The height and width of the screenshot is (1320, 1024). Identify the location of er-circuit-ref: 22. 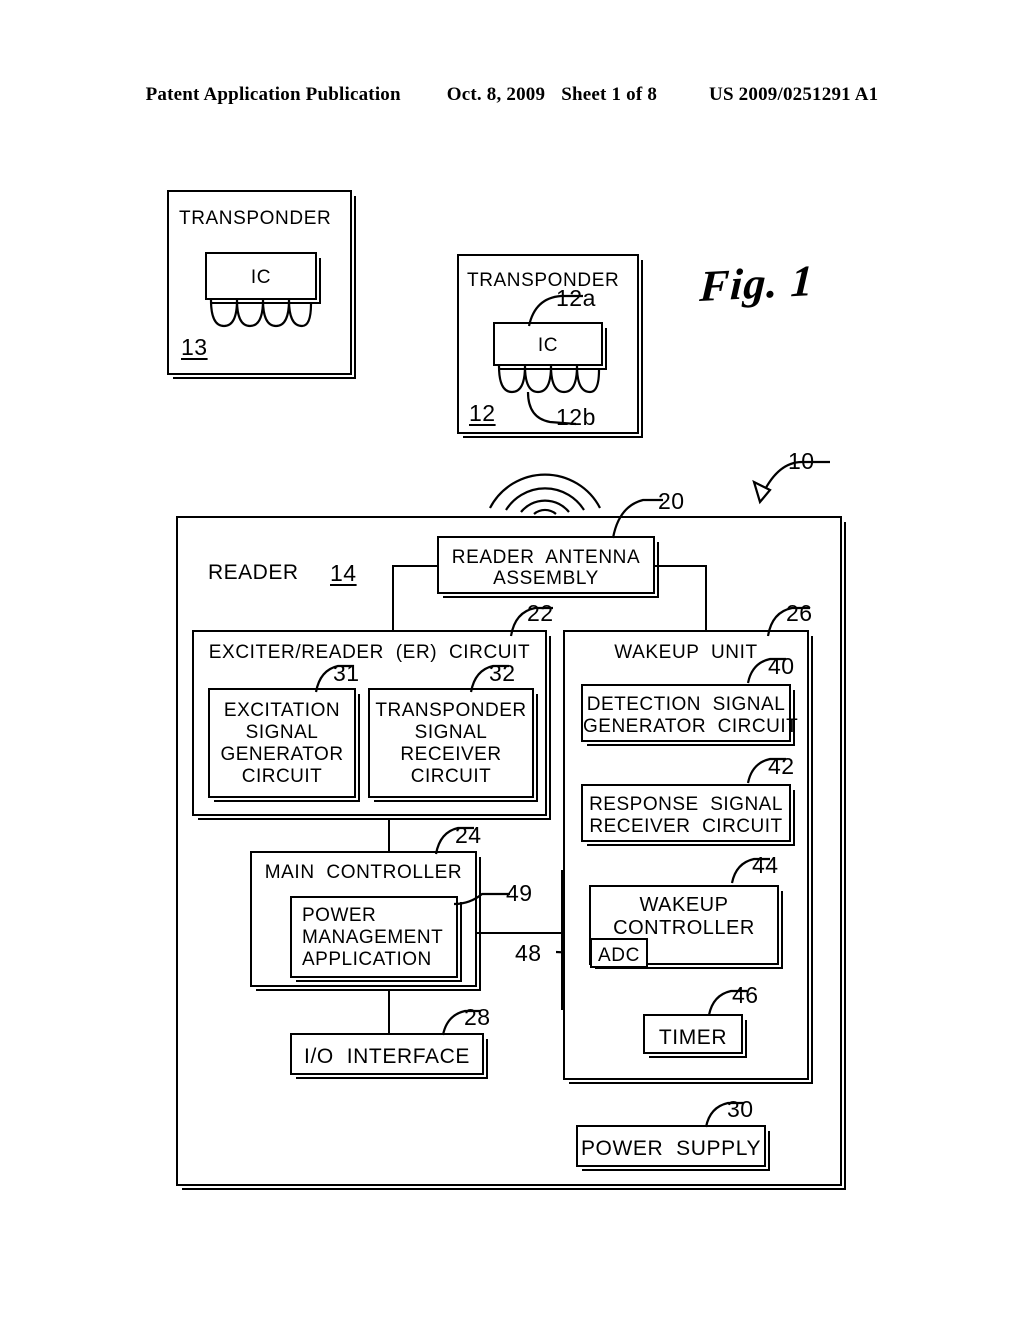
(540, 613).